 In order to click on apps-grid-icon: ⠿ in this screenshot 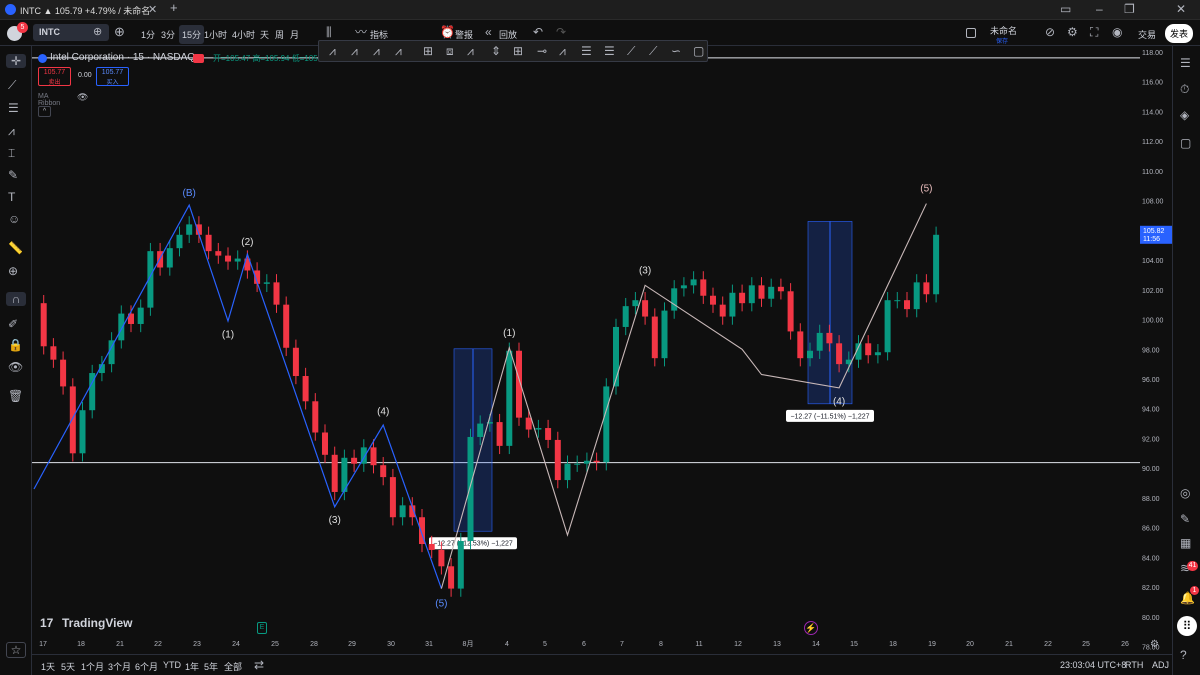, I will do `click(1187, 626)`.